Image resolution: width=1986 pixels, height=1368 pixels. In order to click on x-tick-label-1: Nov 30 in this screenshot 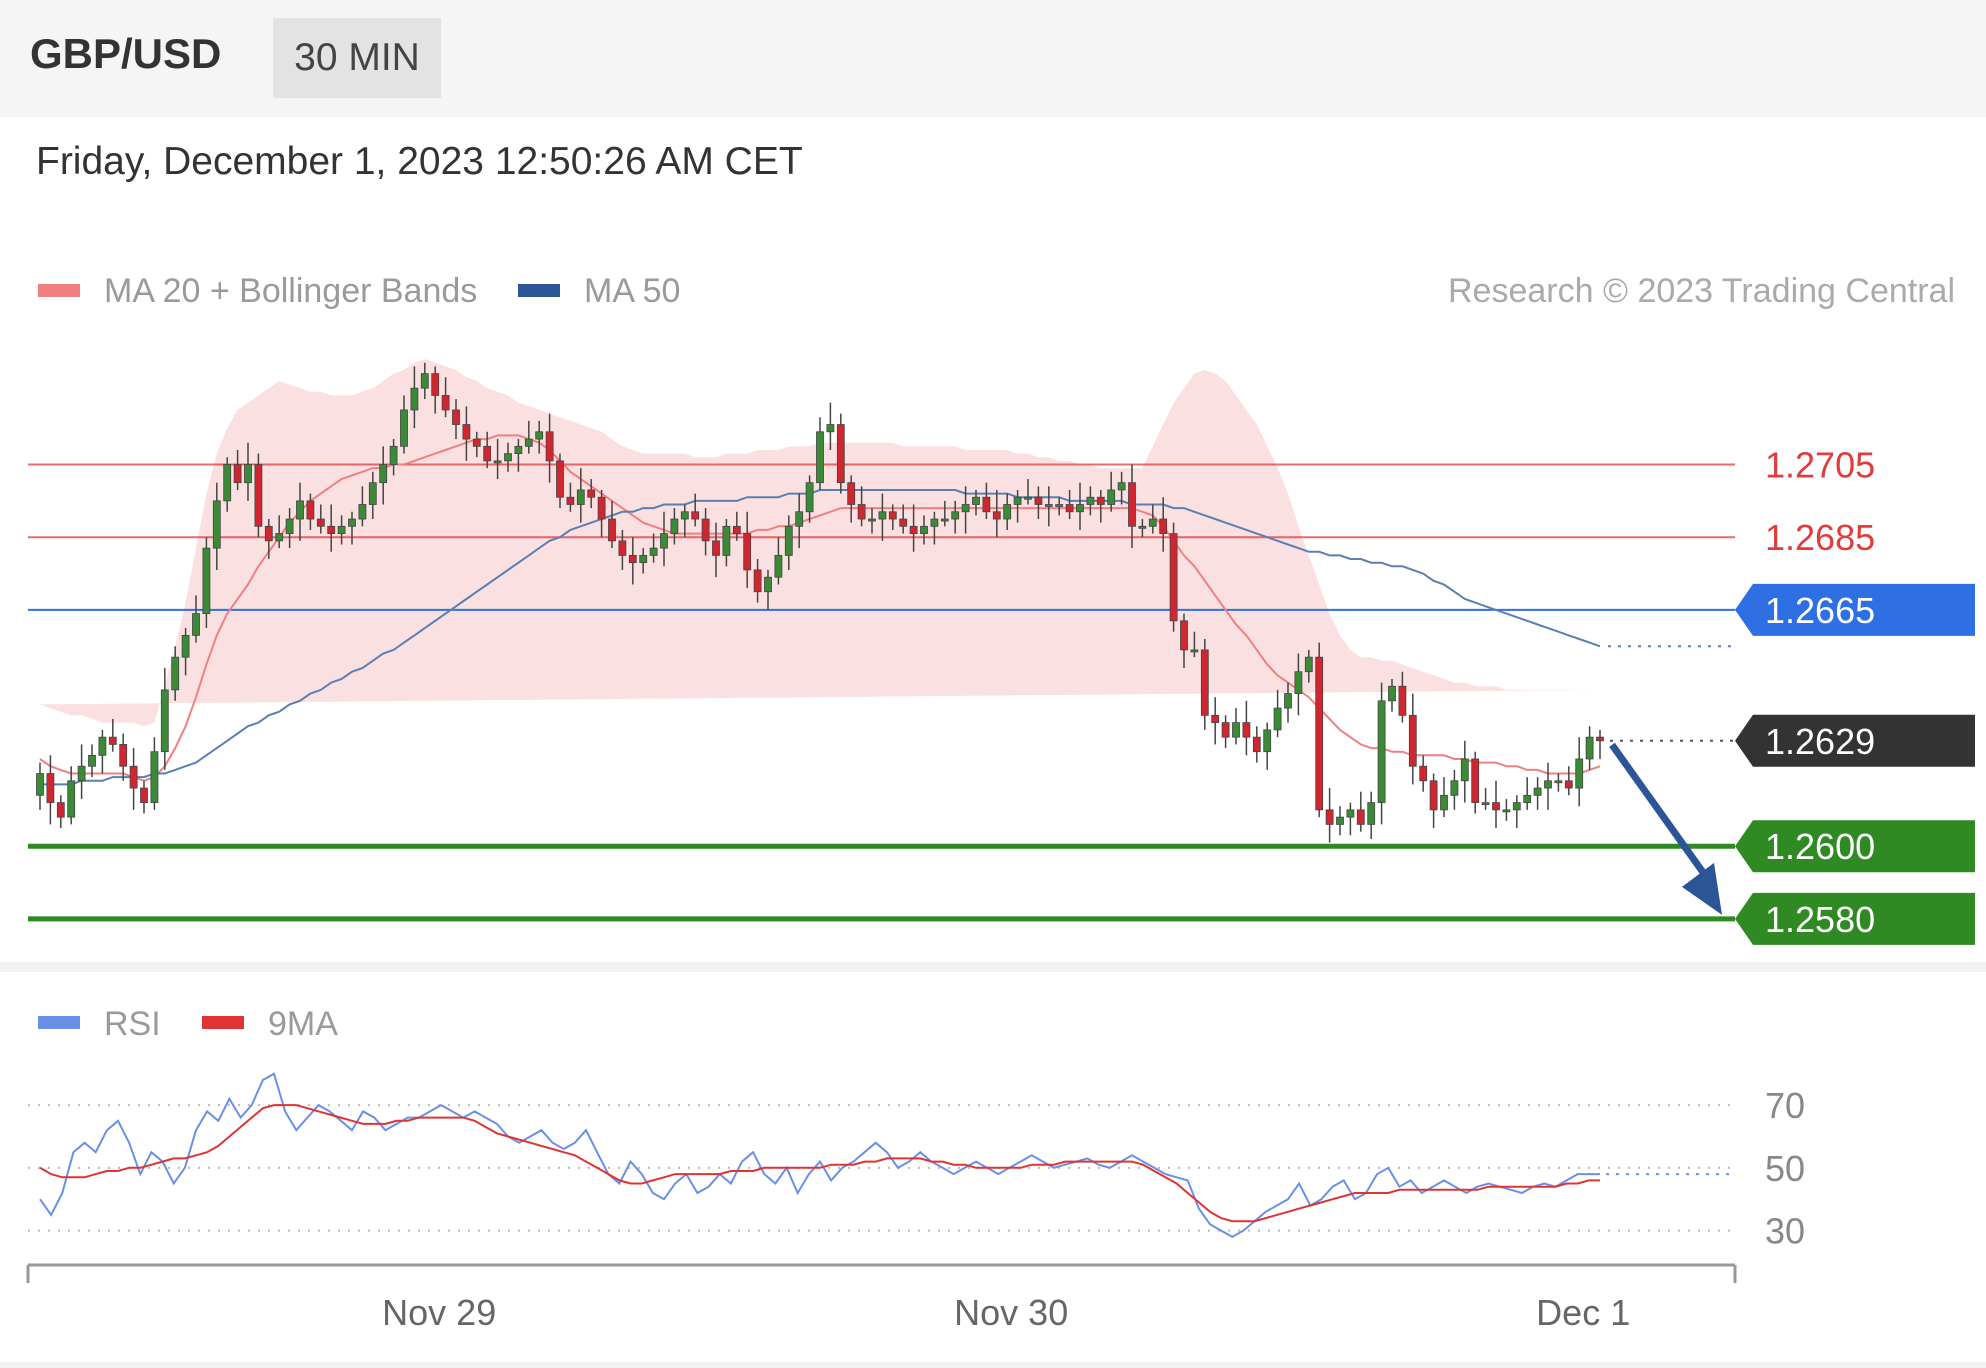, I will do `click(1011, 1312)`.